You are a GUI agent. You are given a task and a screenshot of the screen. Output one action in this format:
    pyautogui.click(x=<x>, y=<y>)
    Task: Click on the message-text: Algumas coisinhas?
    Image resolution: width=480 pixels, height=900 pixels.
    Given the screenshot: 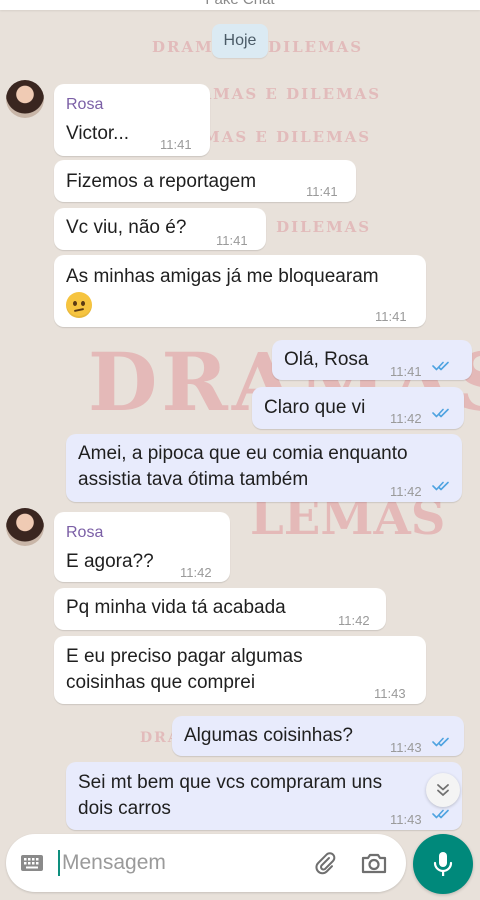 What is the action you would take?
    pyautogui.click(x=268, y=735)
    